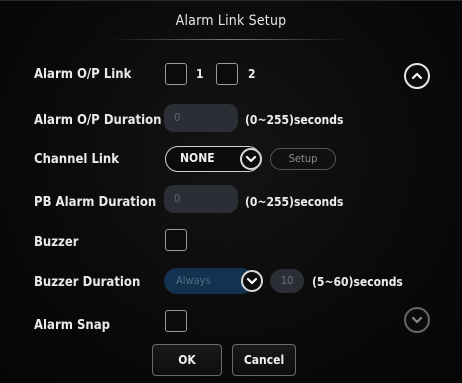 Image resolution: width=462 pixels, height=383 pixels. I want to click on title-divider, so click(230, 39).